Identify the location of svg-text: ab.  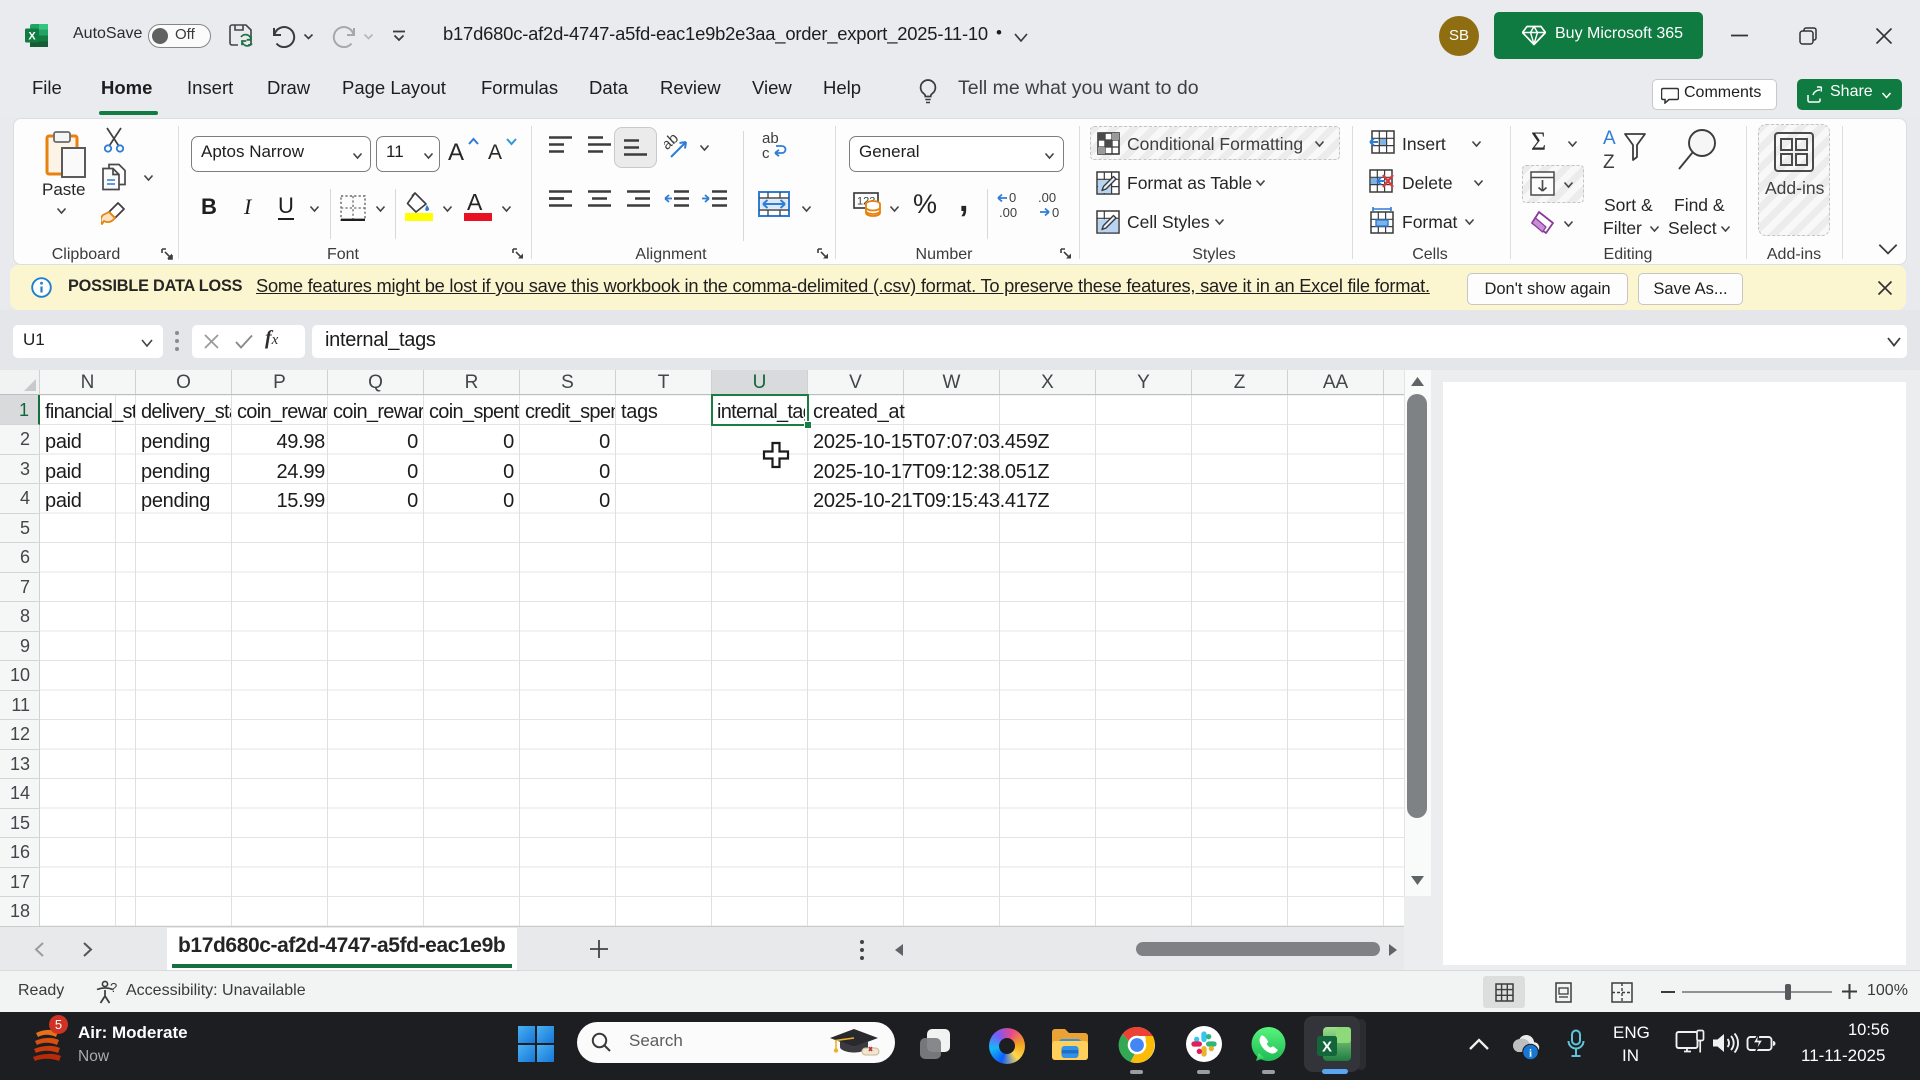
(673, 143).